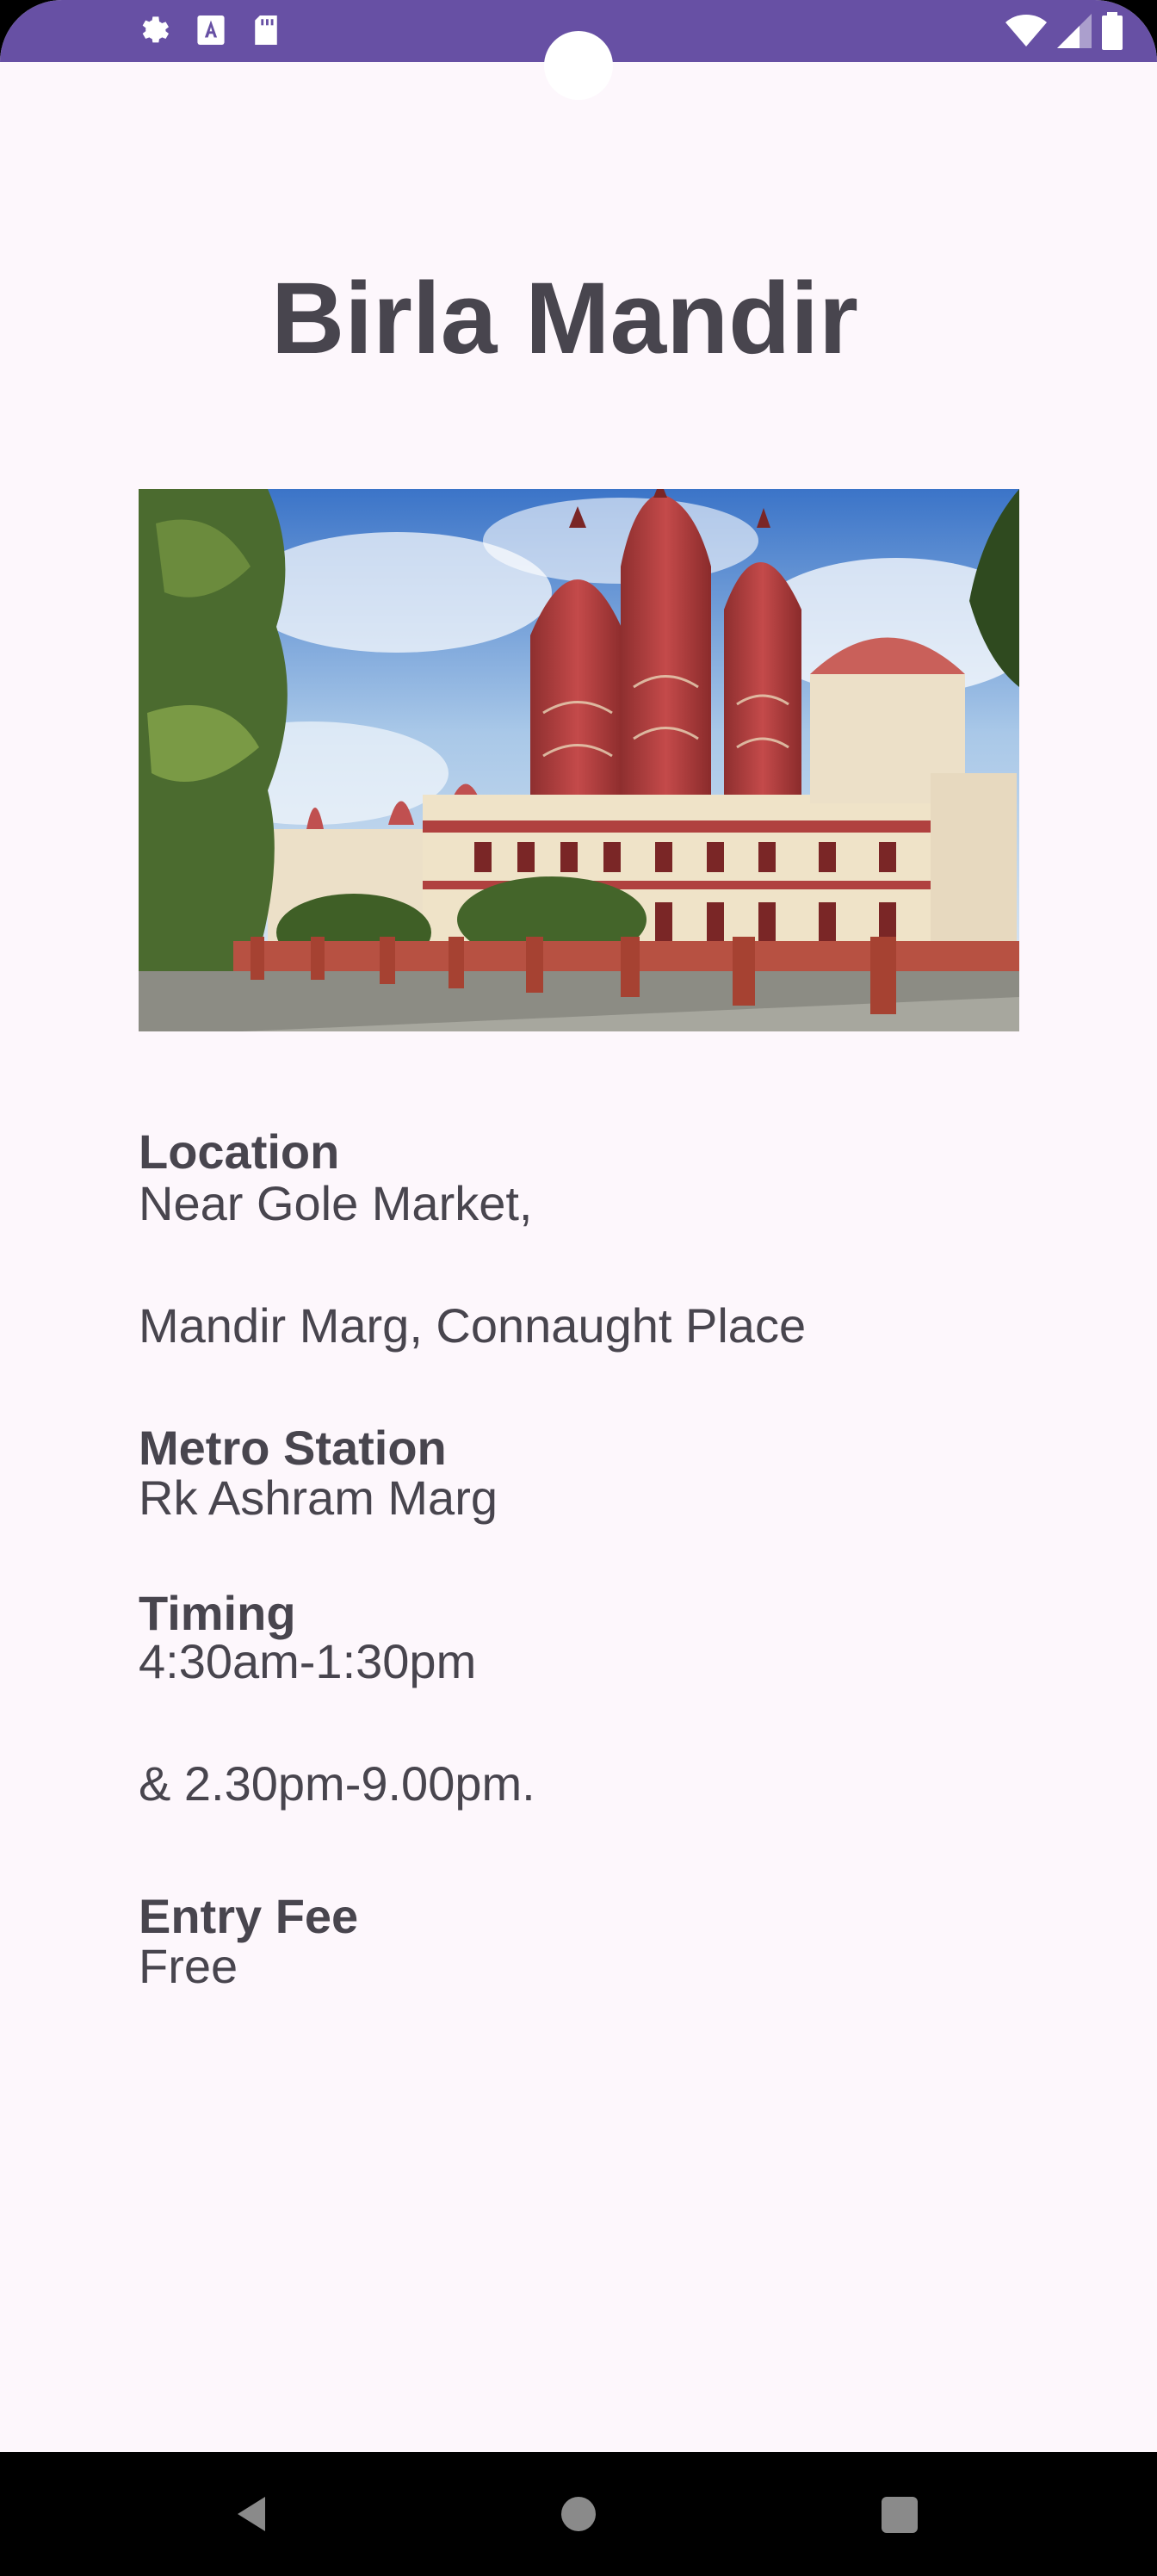  Describe the element at coordinates (239, 1151) in the screenshot. I see `location-label: Location` at that location.